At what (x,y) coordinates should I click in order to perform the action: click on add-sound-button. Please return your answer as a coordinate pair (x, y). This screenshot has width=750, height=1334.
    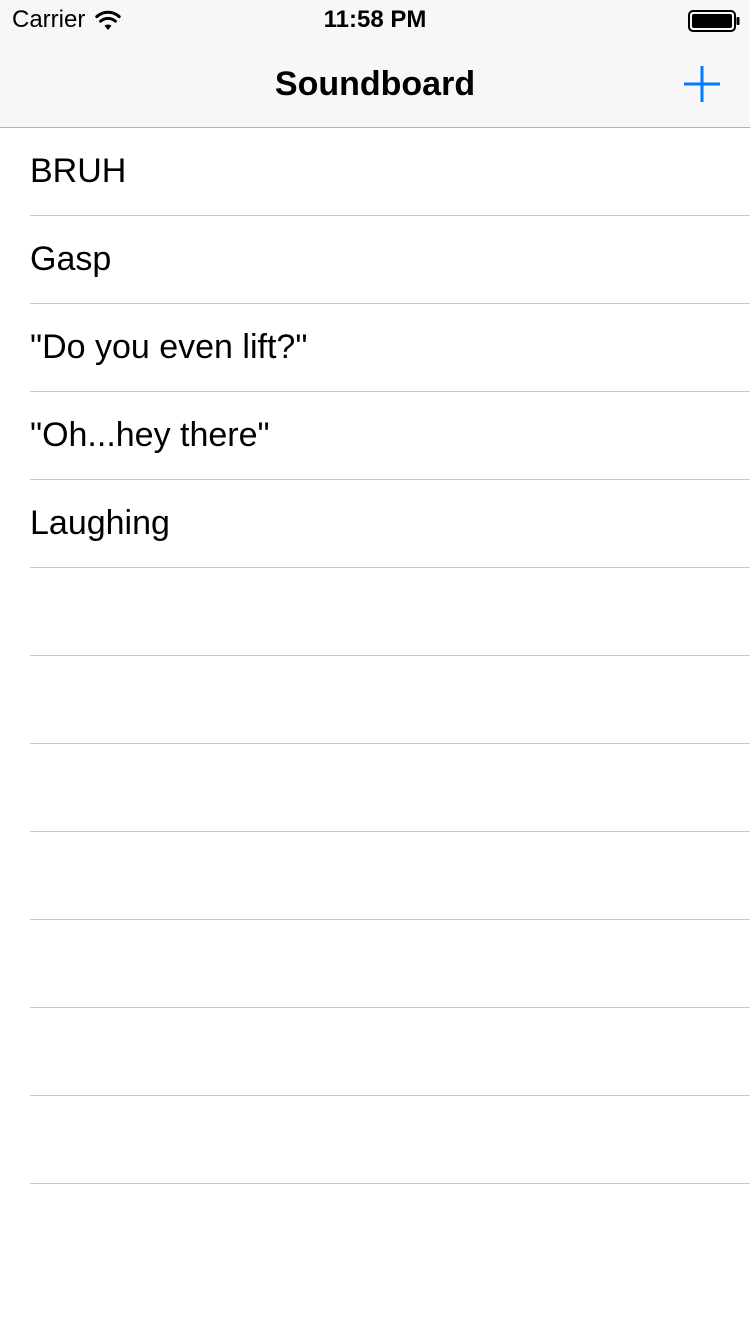
    Looking at the image, I should click on (702, 84).